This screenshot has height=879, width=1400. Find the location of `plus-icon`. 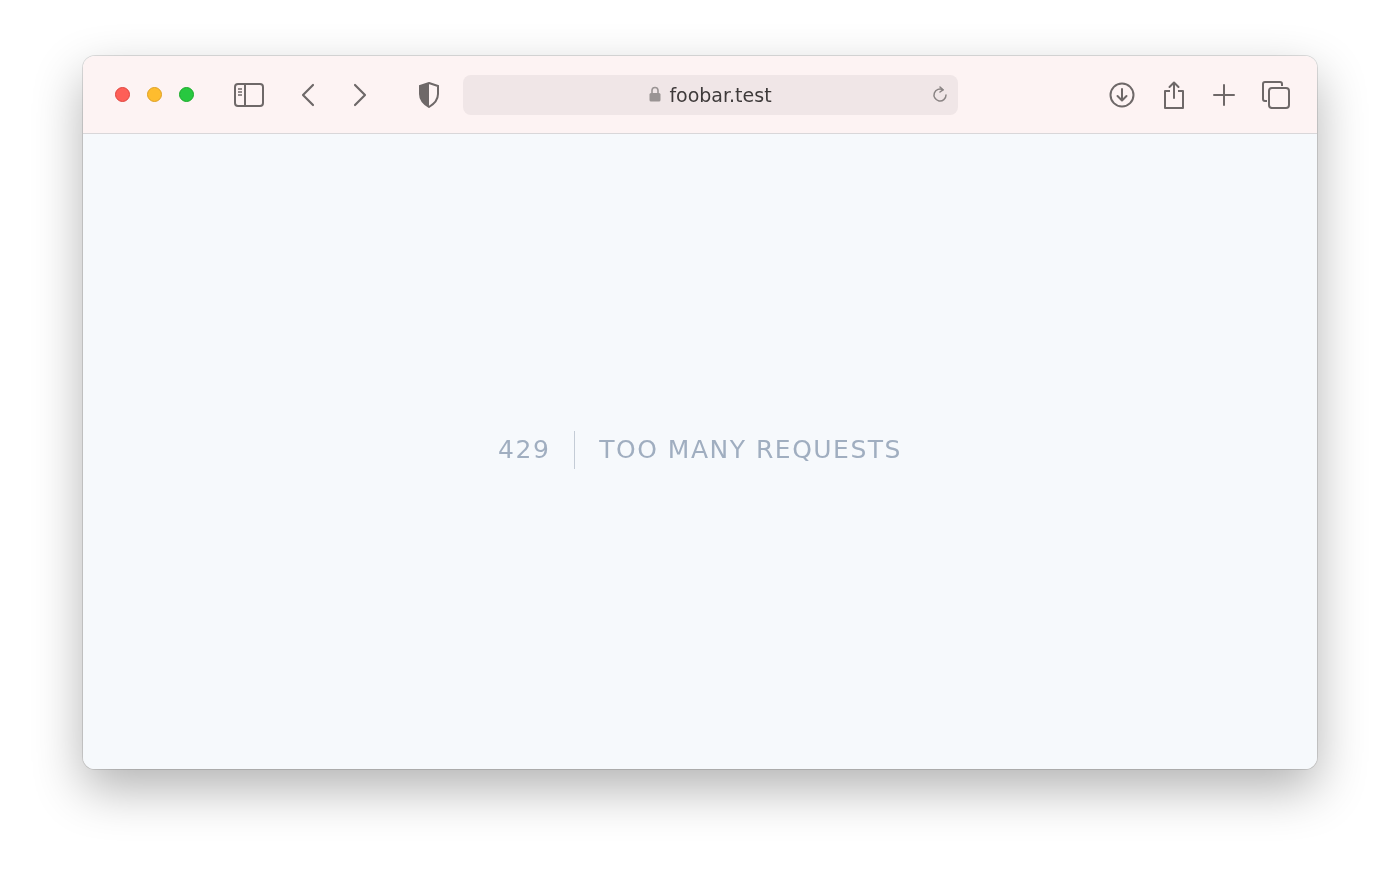

plus-icon is located at coordinates (1224, 94).